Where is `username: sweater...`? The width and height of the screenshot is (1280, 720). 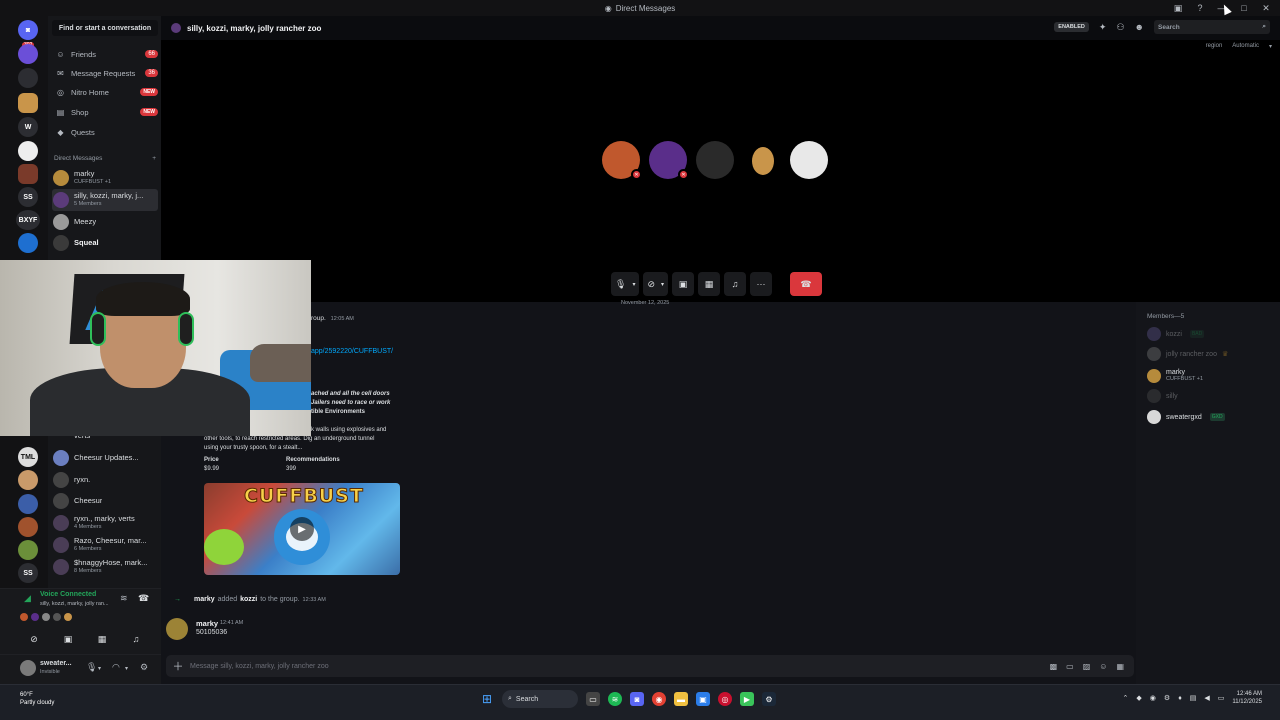 username: sweater... is located at coordinates (56, 663).